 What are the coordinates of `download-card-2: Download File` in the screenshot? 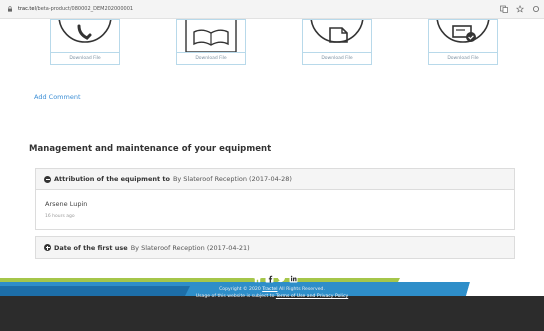 It's located at (211, 42).